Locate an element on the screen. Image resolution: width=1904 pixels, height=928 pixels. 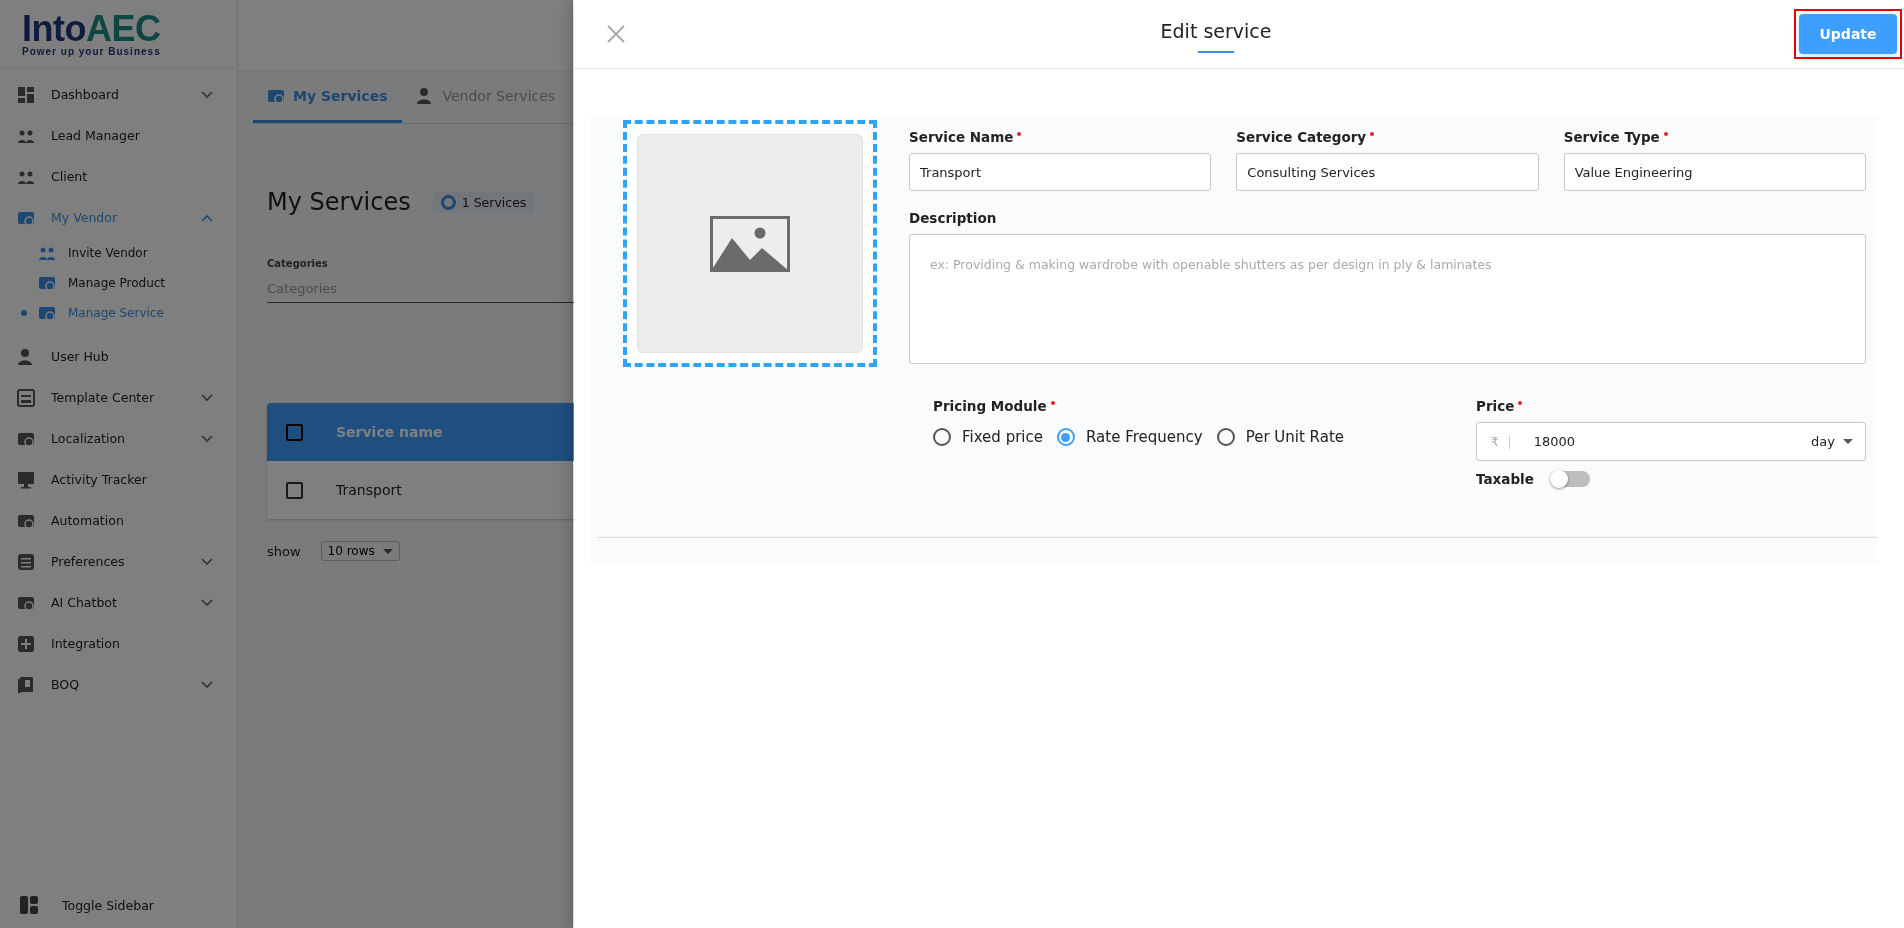
monitor-icon is located at coordinates (26, 479).